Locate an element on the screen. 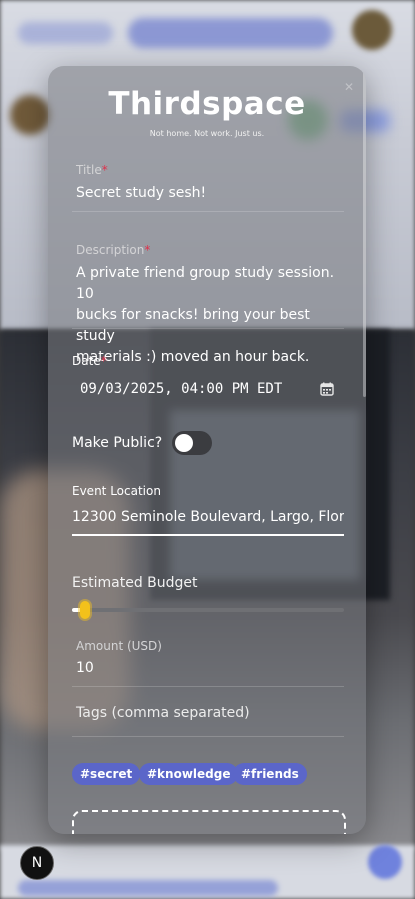  amount-underline is located at coordinates (208, 686).